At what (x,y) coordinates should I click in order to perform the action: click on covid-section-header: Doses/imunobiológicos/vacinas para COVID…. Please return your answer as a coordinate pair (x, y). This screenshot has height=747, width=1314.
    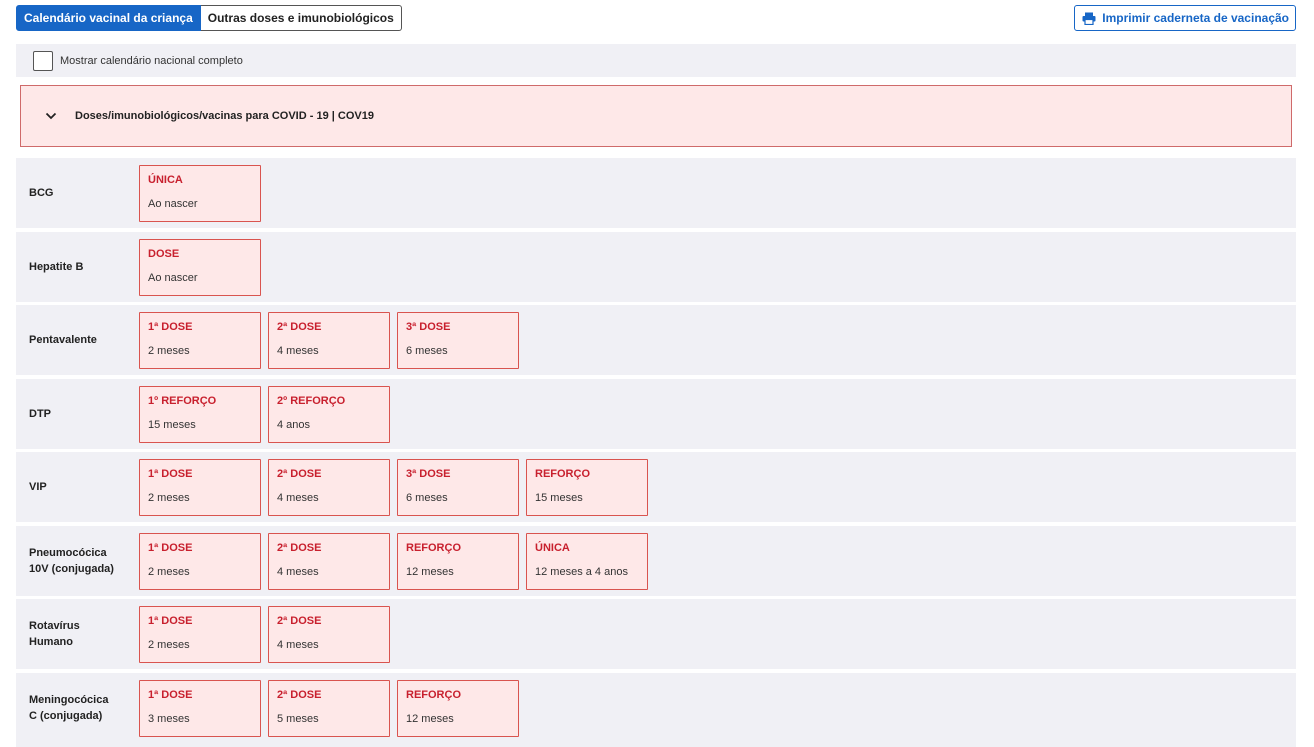
    Looking at the image, I should click on (656, 116).